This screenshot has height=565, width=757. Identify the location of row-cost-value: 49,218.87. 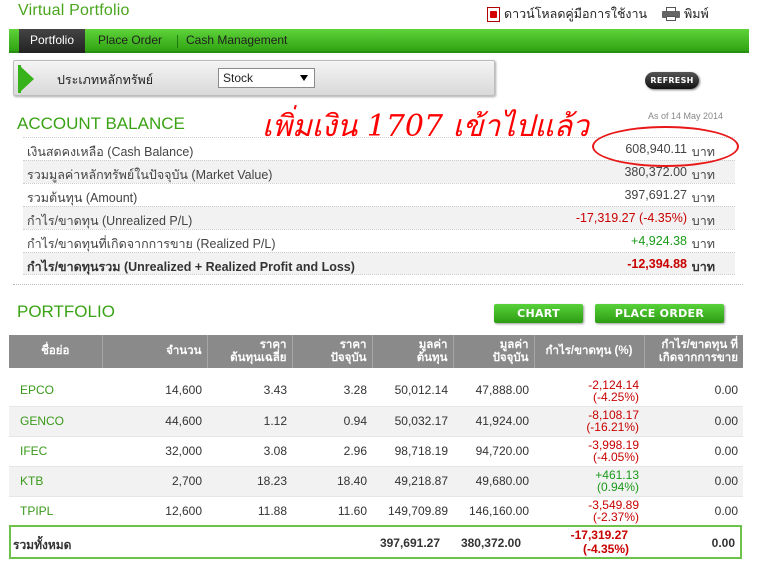
(412, 481).